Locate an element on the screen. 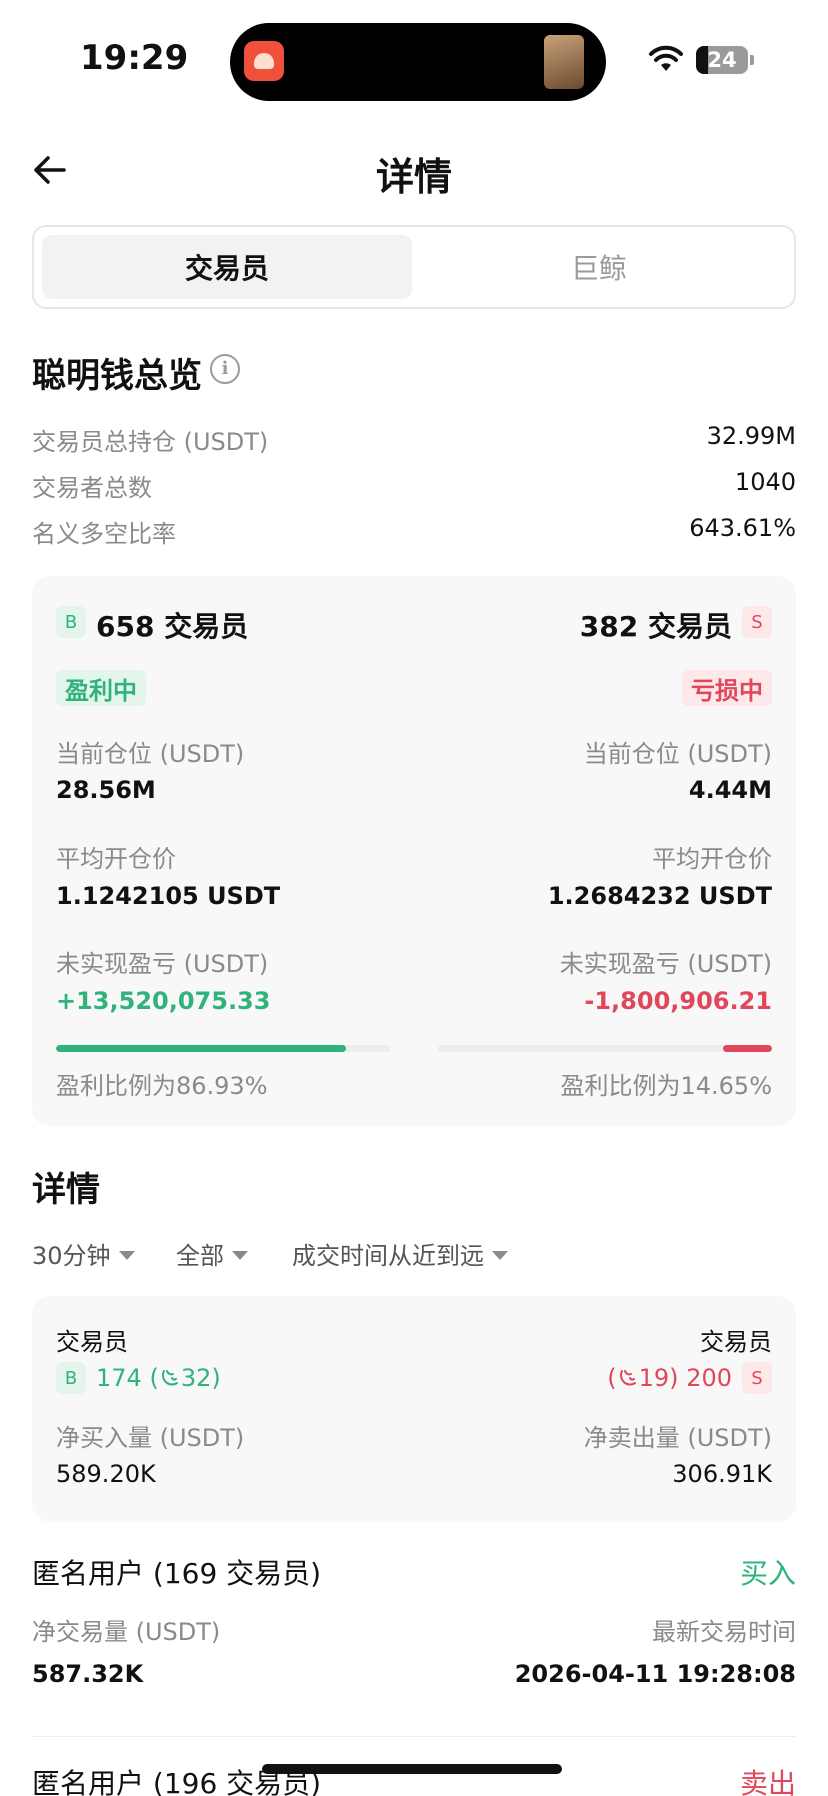  wifi-icon is located at coordinates (666, 58).